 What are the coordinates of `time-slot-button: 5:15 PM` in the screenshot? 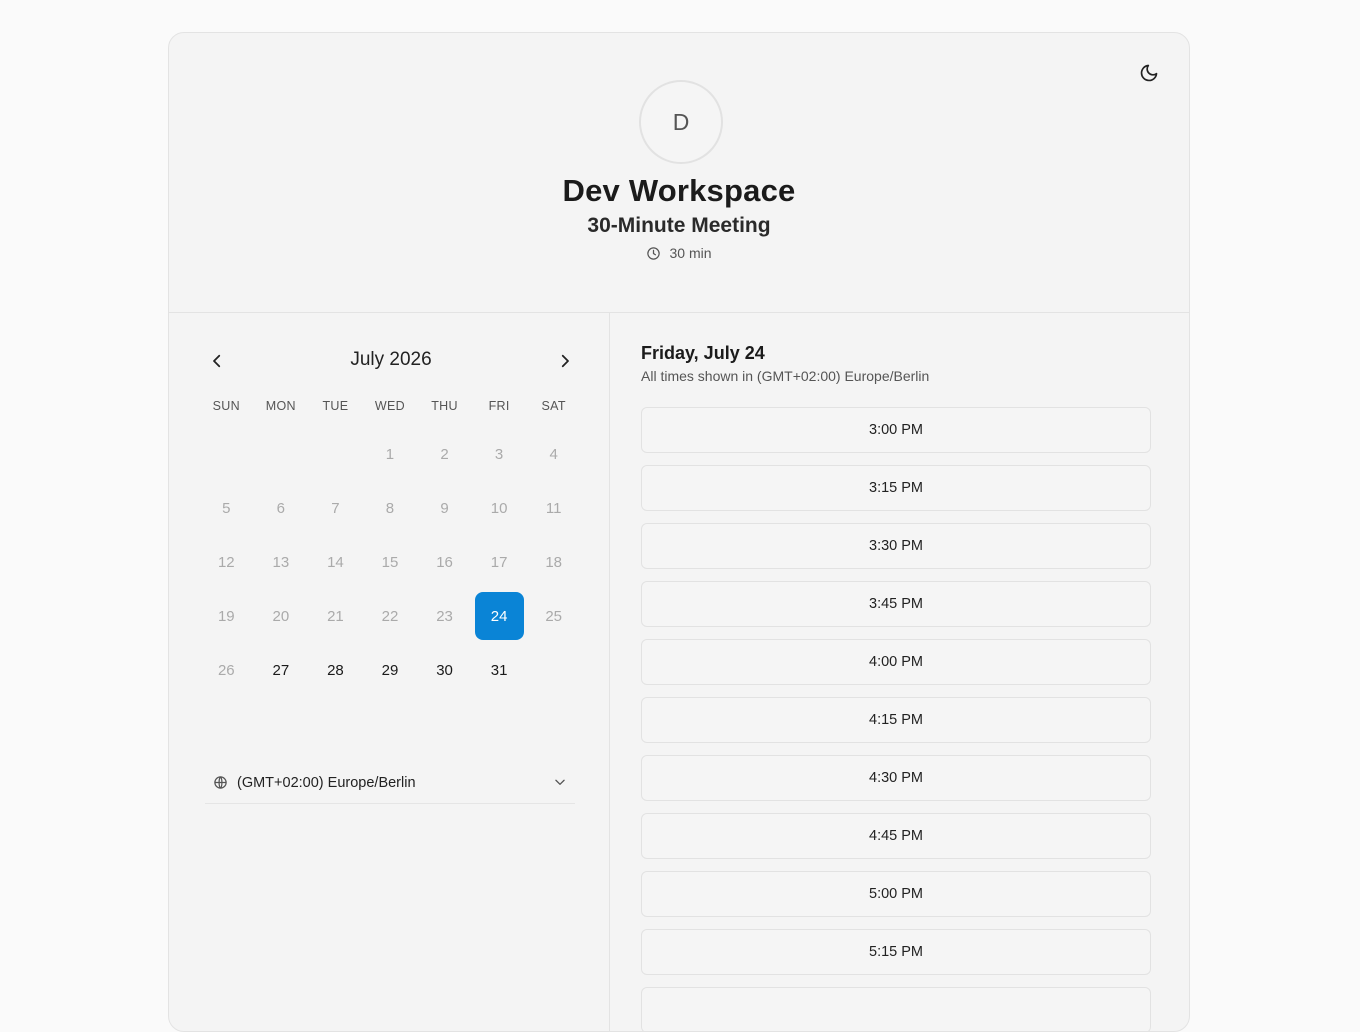 It's located at (896, 952).